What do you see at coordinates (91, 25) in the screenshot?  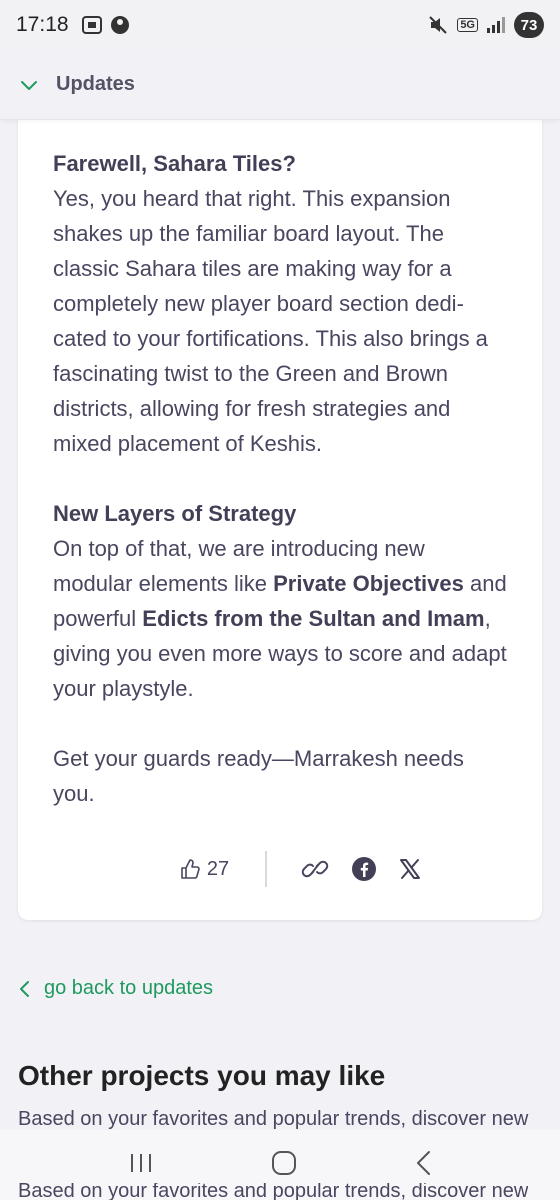 I see `screenshot-icon` at bounding box center [91, 25].